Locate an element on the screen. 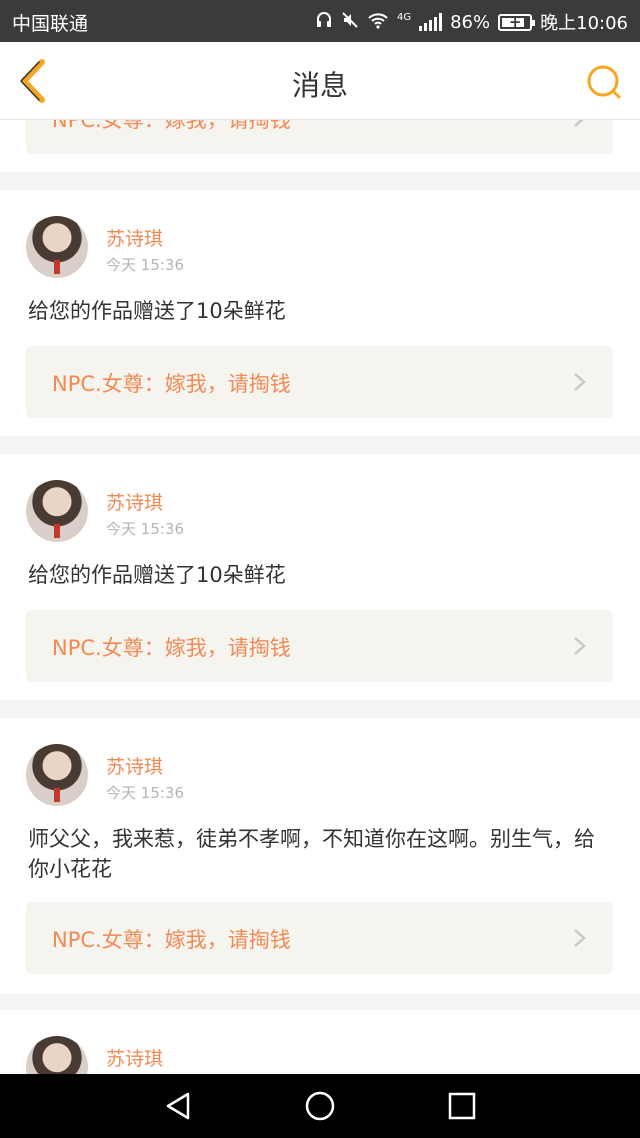 This screenshot has width=640, height=1138. list-item: NPC.女尊：嫁我，请掏钱 is located at coordinates (320, 146).